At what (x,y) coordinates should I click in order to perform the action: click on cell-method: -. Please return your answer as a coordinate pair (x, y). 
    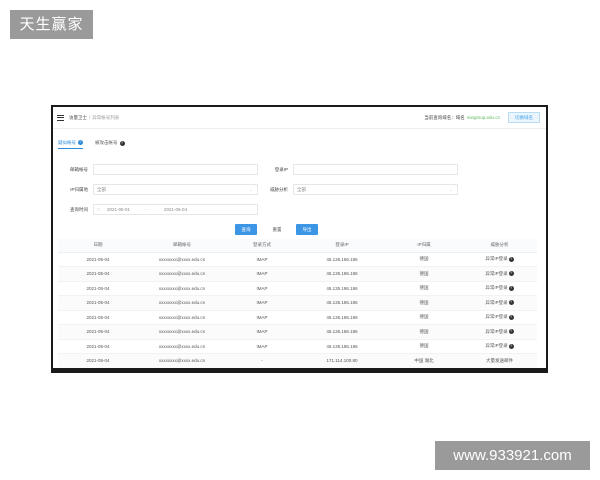
    Looking at the image, I should click on (262, 360).